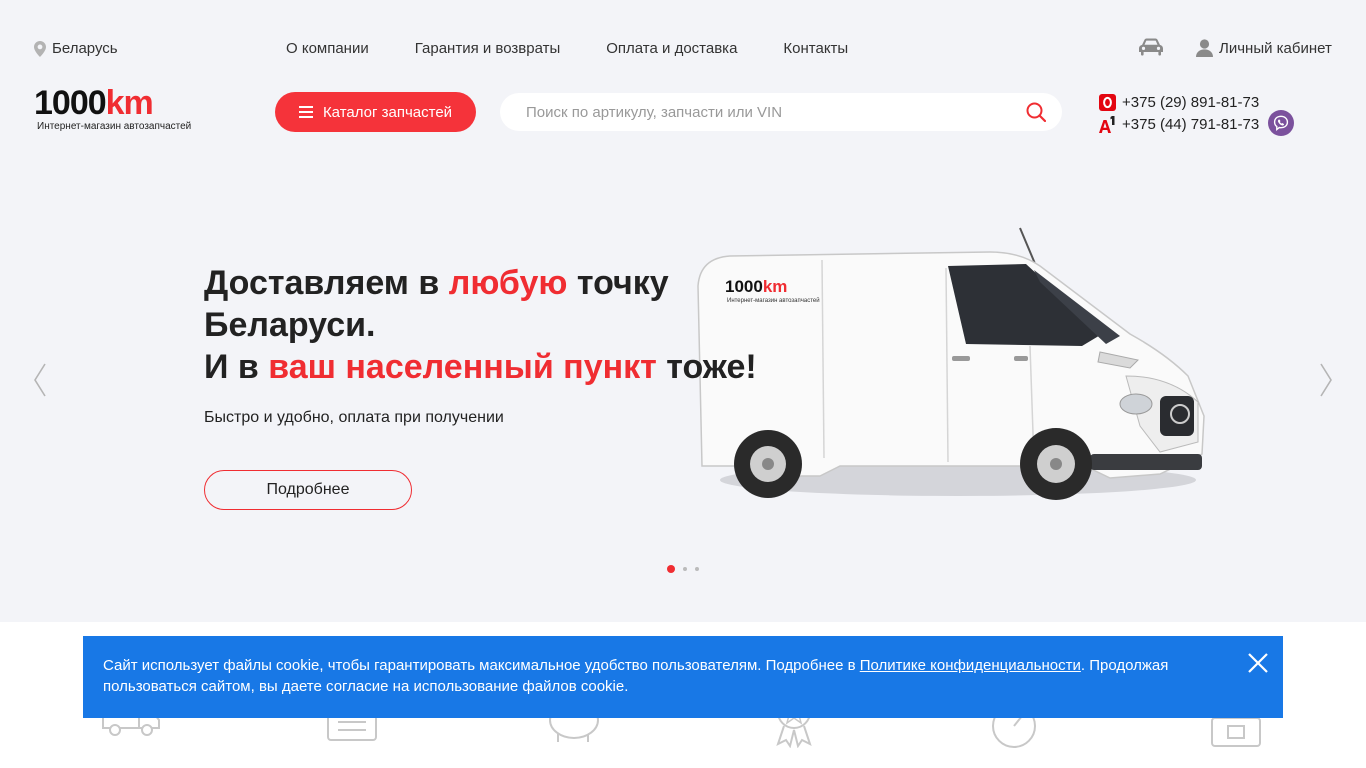  I want to click on privacy-policy-link: Политике конфиденциальности, so click(970, 665).